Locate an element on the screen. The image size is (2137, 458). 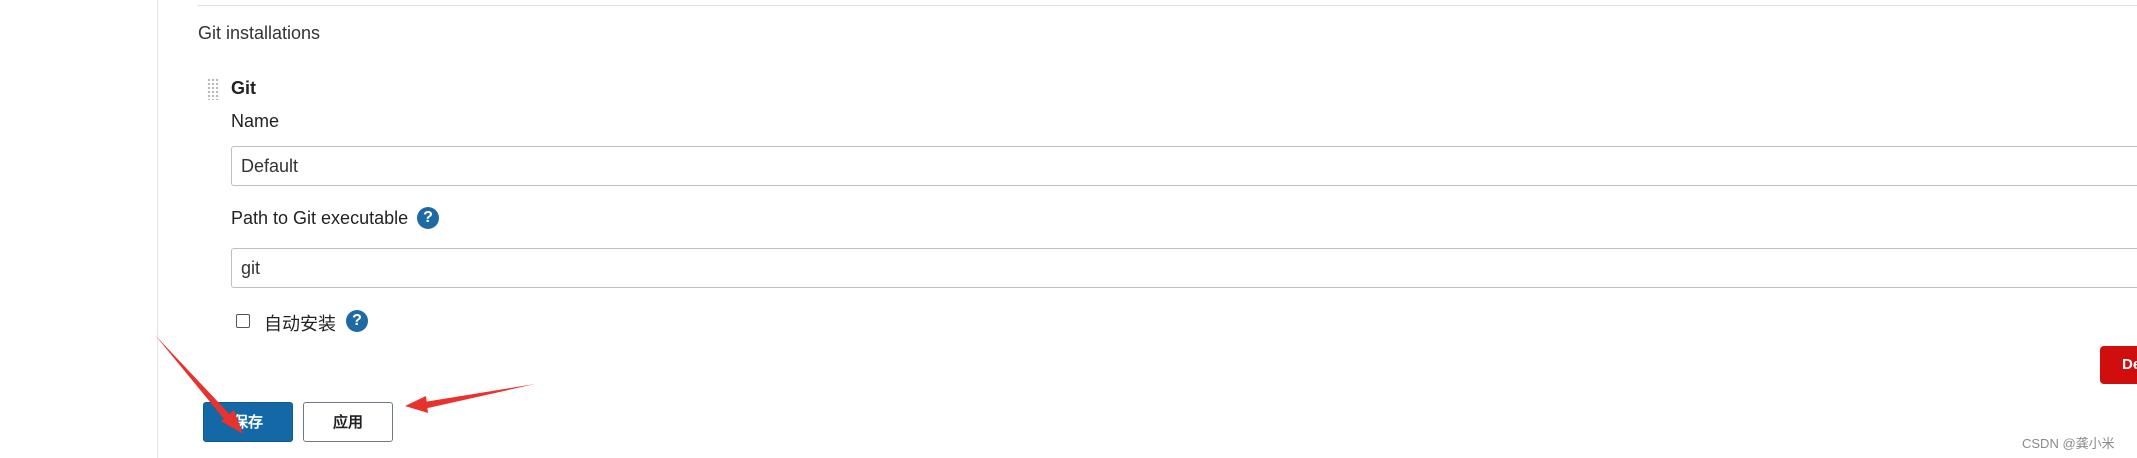
annotation-arrows is located at coordinates (345, 384).